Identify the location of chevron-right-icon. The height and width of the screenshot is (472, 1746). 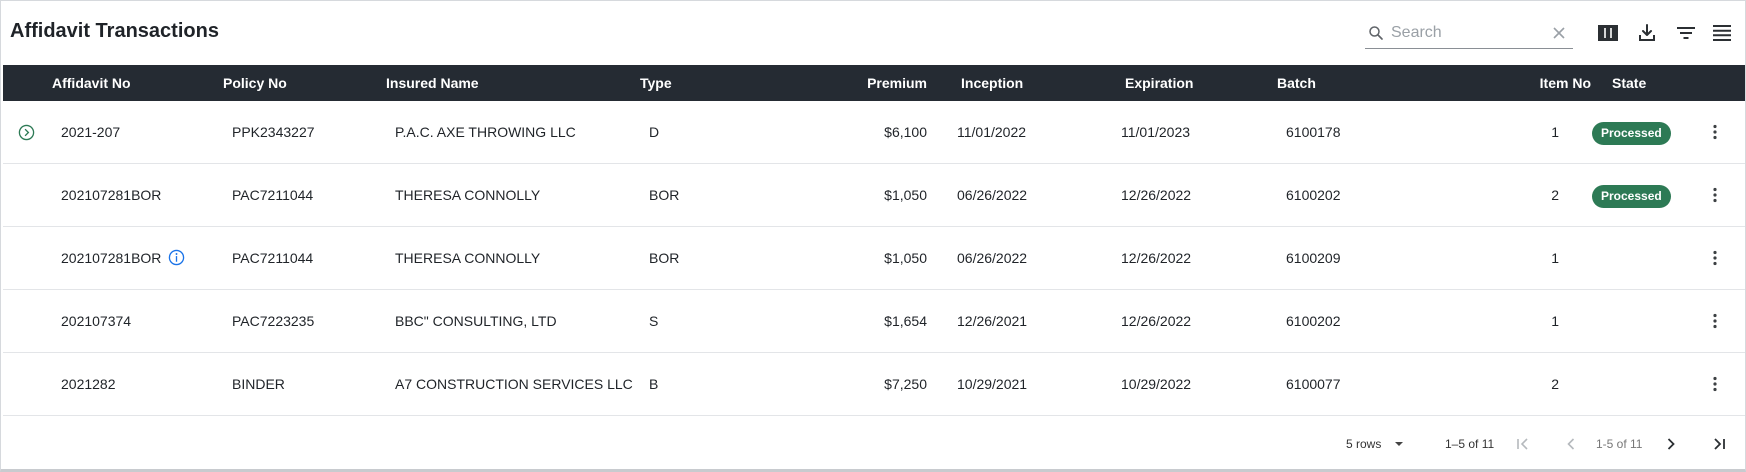
(1671, 444).